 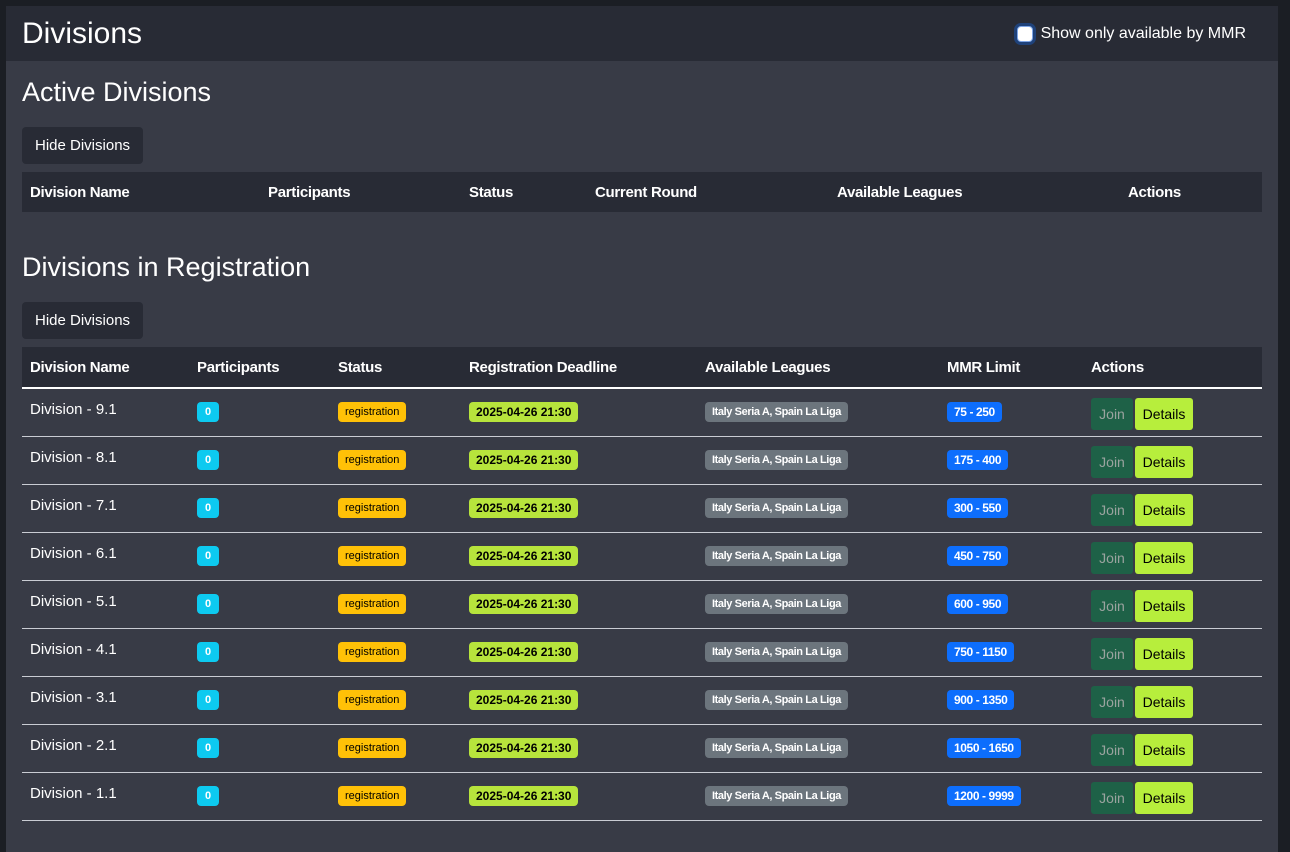 What do you see at coordinates (980, 652) in the screenshot?
I see `mmr-limit-badge: 750 - 1150` at bounding box center [980, 652].